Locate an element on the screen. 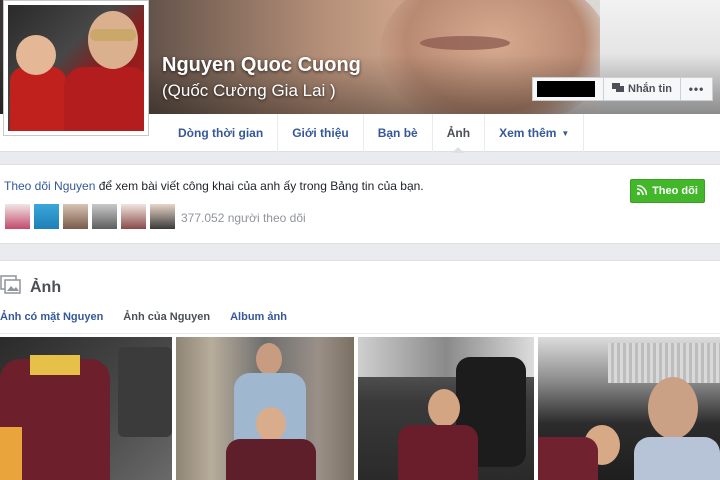  subtab-albums: Album ảnh is located at coordinates (258, 317).